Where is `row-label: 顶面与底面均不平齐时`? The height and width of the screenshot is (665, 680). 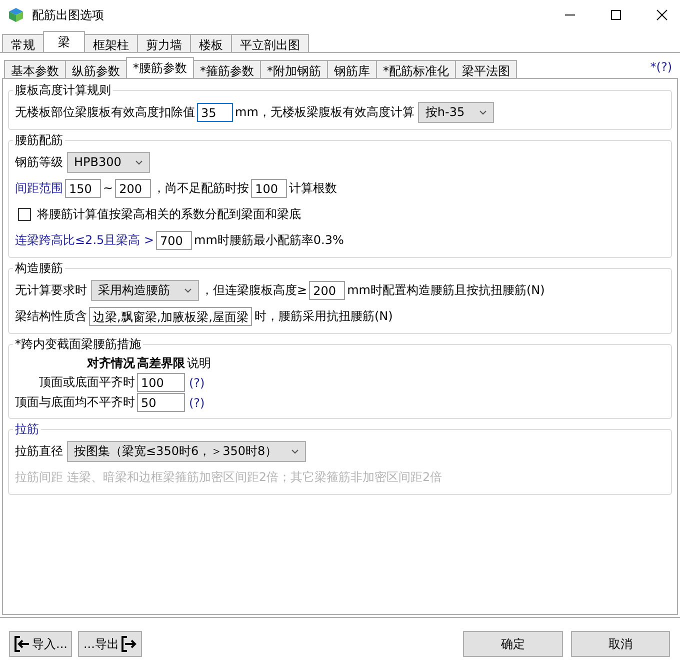 row-label: 顶面与底面均不平齐时 is located at coordinates (75, 402).